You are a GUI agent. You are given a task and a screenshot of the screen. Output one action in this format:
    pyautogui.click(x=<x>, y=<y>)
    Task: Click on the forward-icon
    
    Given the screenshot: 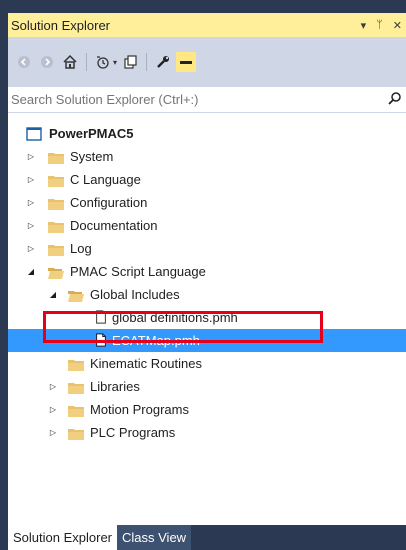 What is the action you would take?
    pyautogui.click(x=47, y=62)
    